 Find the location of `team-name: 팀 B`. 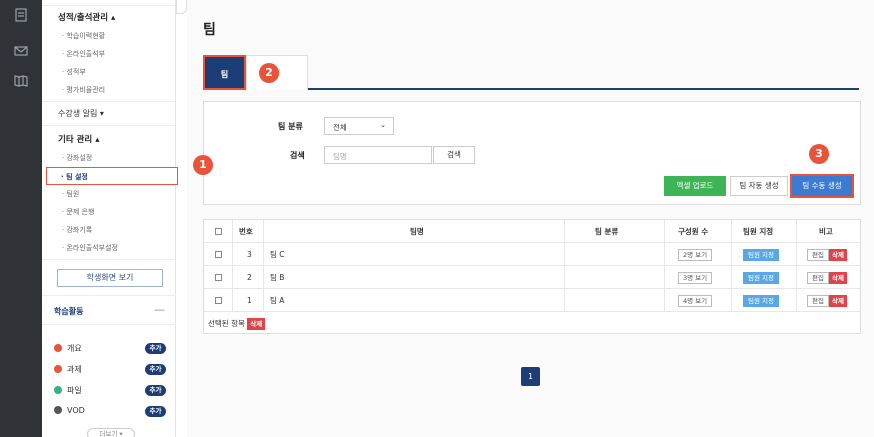

team-name: 팀 B is located at coordinates (277, 277).